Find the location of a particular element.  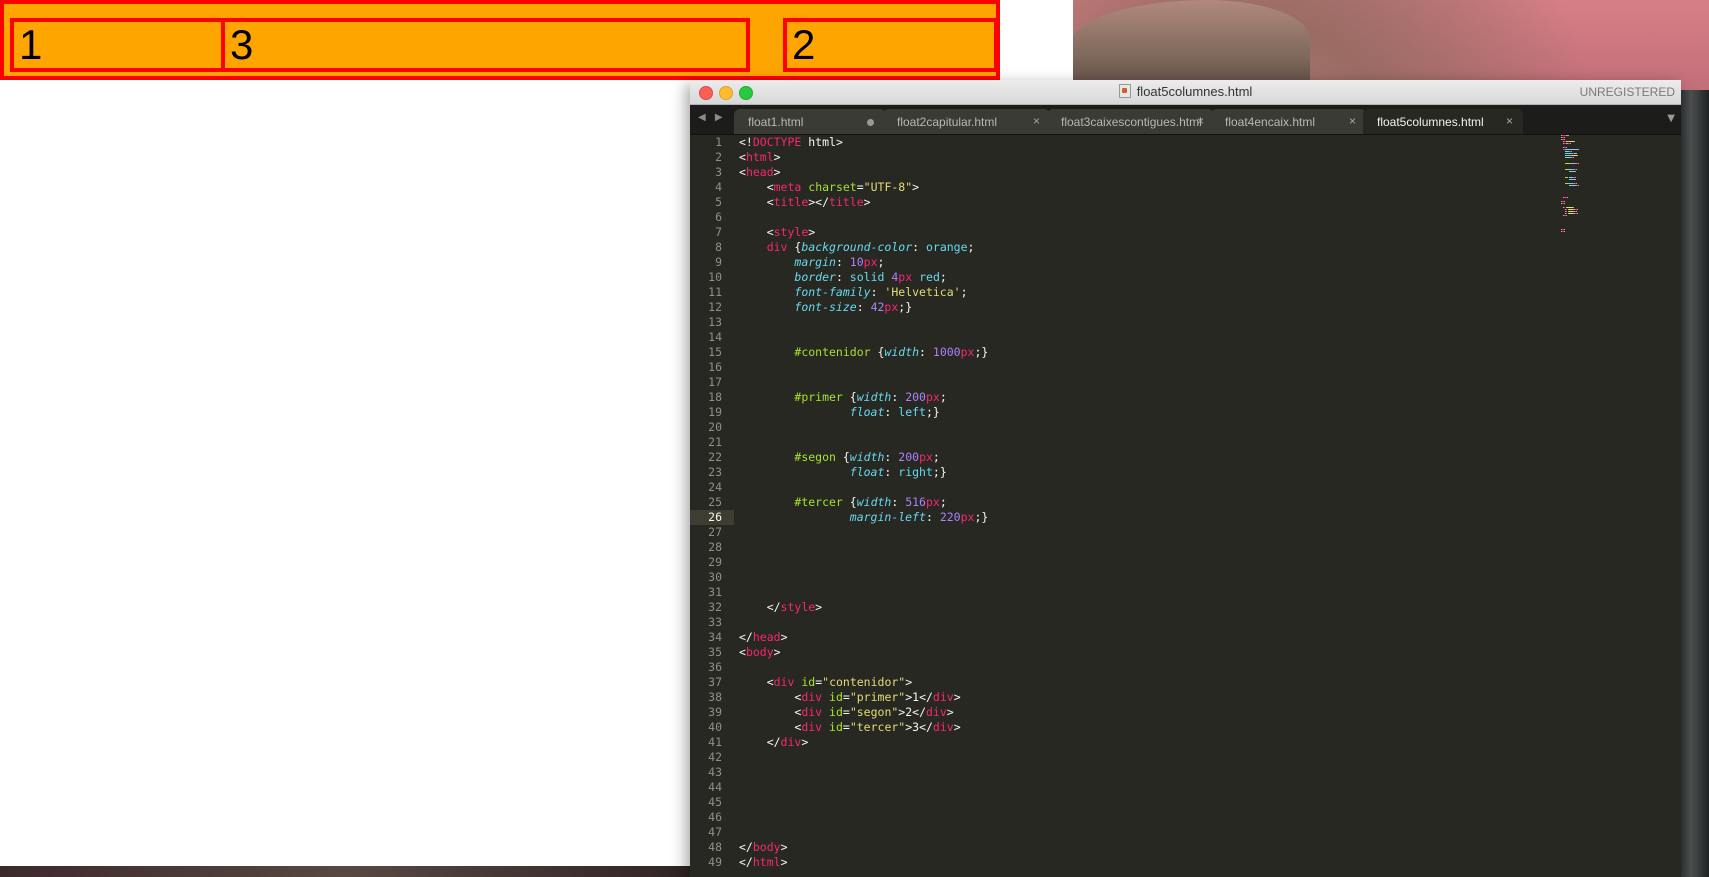

code-token: head is located at coordinates (766, 637).